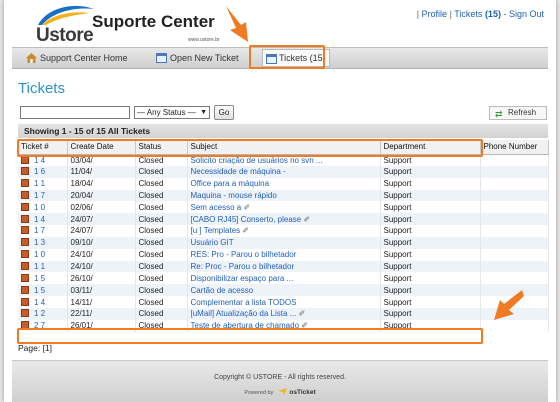 The height and width of the screenshot is (402, 560). What do you see at coordinates (284, 302) in the screenshot?
I see `subject-link: Complementar a lista TODOS` at bounding box center [284, 302].